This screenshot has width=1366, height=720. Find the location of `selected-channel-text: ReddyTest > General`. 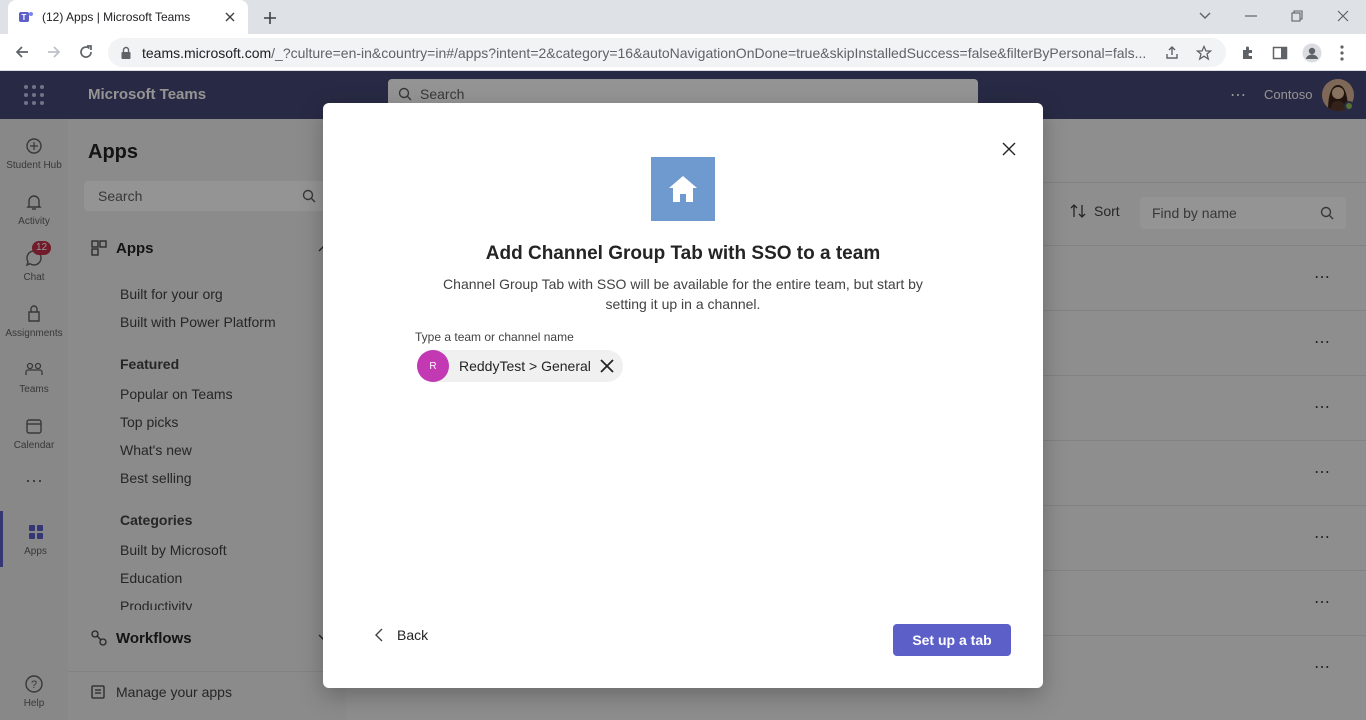

selected-channel-text: ReddyTest > General is located at coordinates (525, 366).